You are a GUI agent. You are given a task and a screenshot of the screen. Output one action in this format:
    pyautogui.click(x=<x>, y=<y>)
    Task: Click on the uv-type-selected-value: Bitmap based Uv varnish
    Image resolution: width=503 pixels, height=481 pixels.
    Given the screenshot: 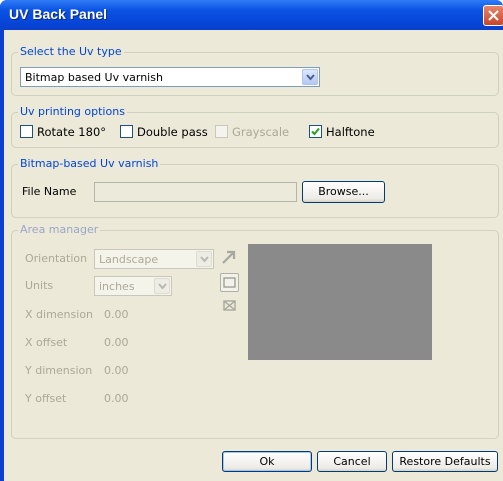 What is the action you would take?
    pyautogui.click(x=94, y=77)
    